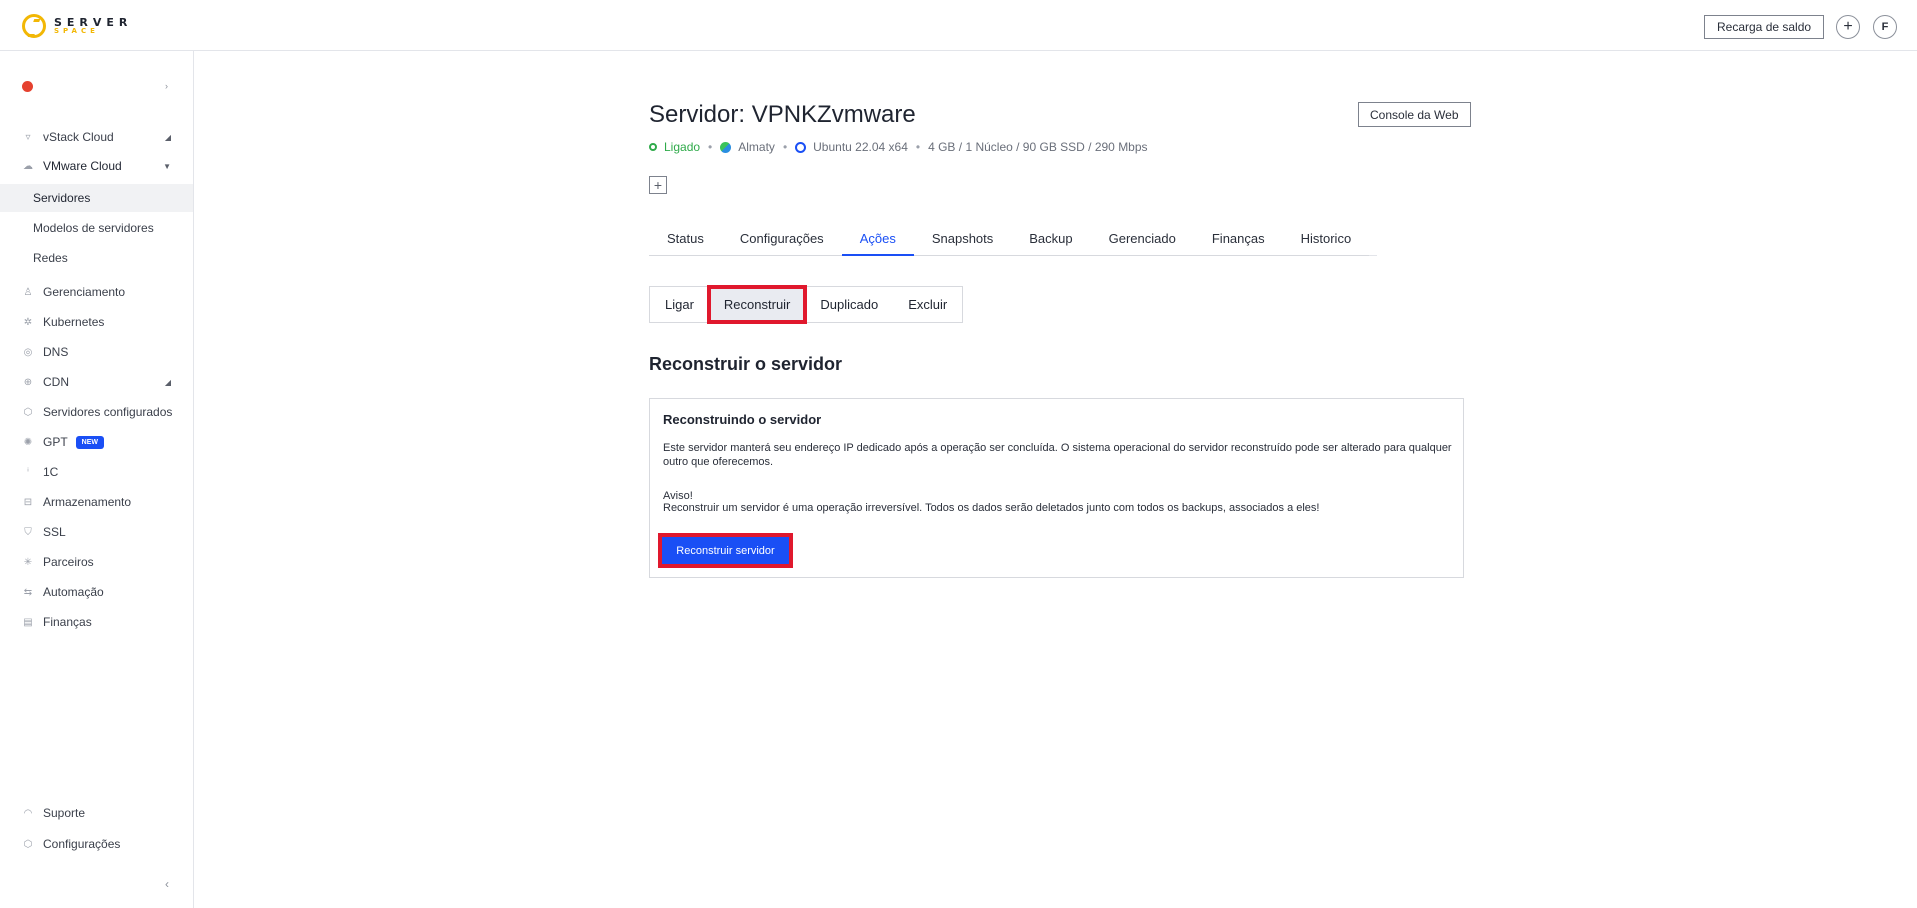 The width and height of the screenshot is (1917, 908). What do you see at coordinates (685, 239) in the screenshot?
I see `tab-status: Status` at bounding box center [685, 239].